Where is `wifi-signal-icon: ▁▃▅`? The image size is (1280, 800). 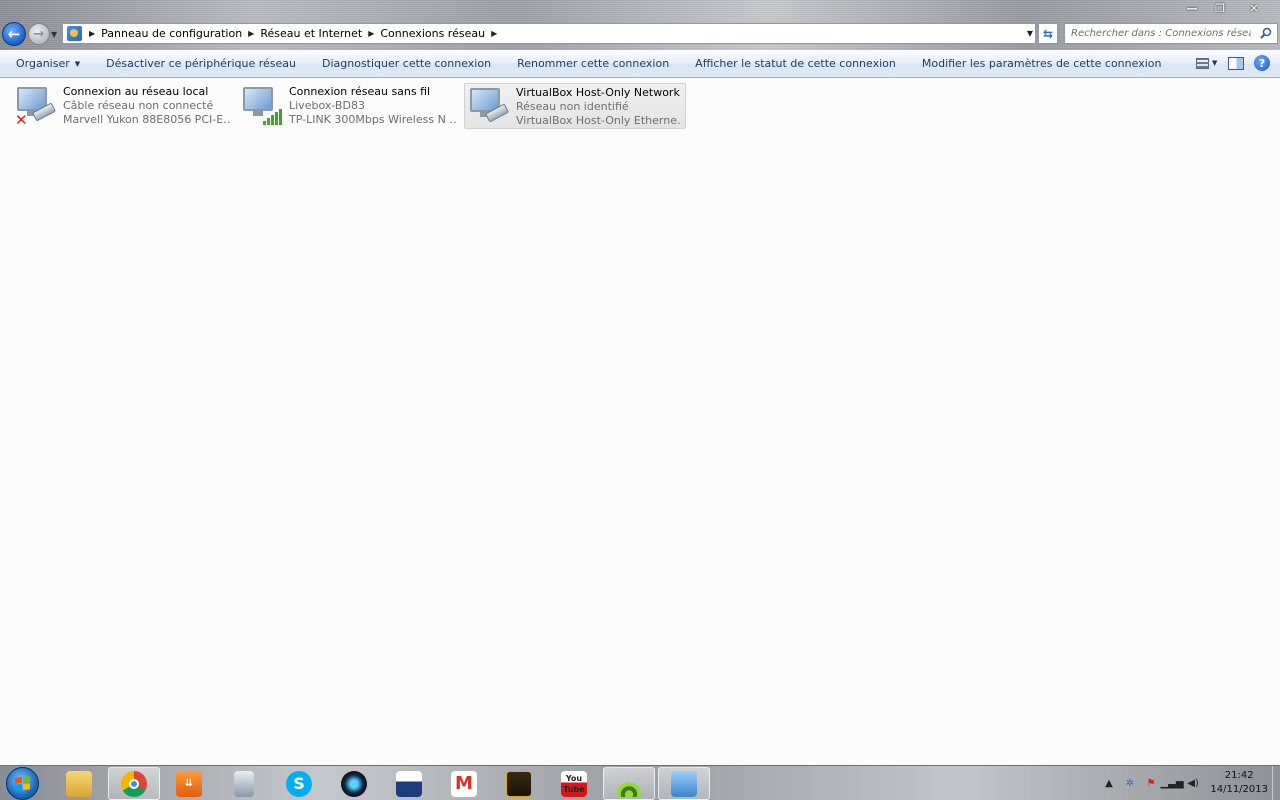
wifi-signal-icon: ▁▃▅ is located at coordinates (1171, 783).